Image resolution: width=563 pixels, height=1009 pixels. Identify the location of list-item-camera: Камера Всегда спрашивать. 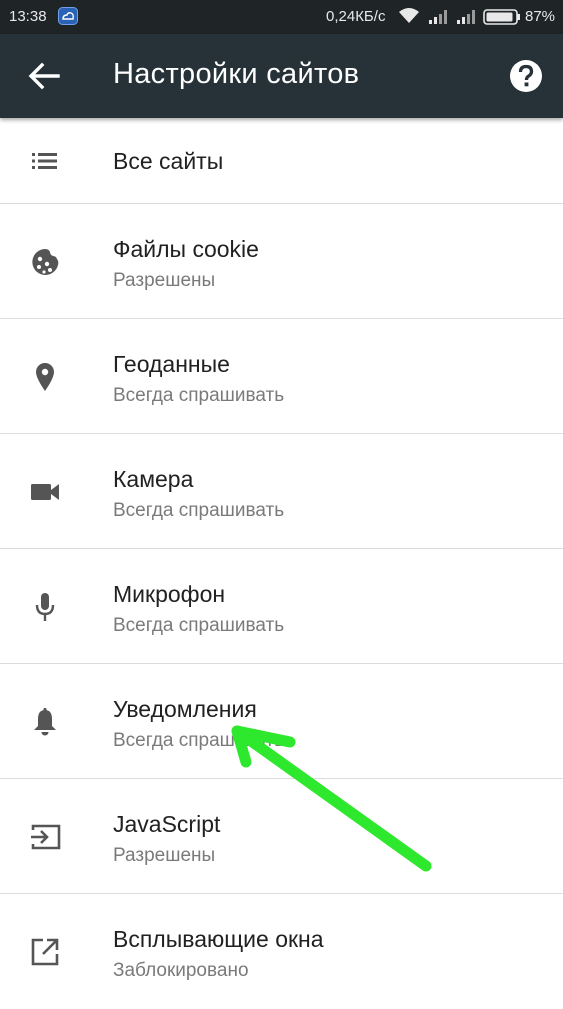
(281, 491).